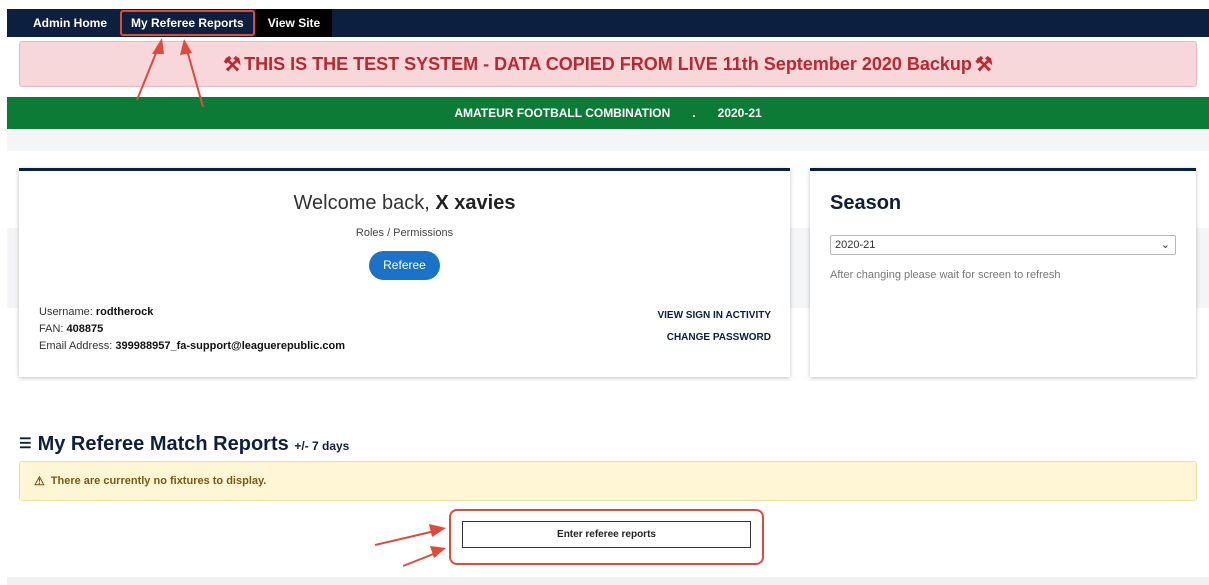  Describe the element at coordinates (124, 312) in the screenshot. I see `username-value: rodtherock` at that location.